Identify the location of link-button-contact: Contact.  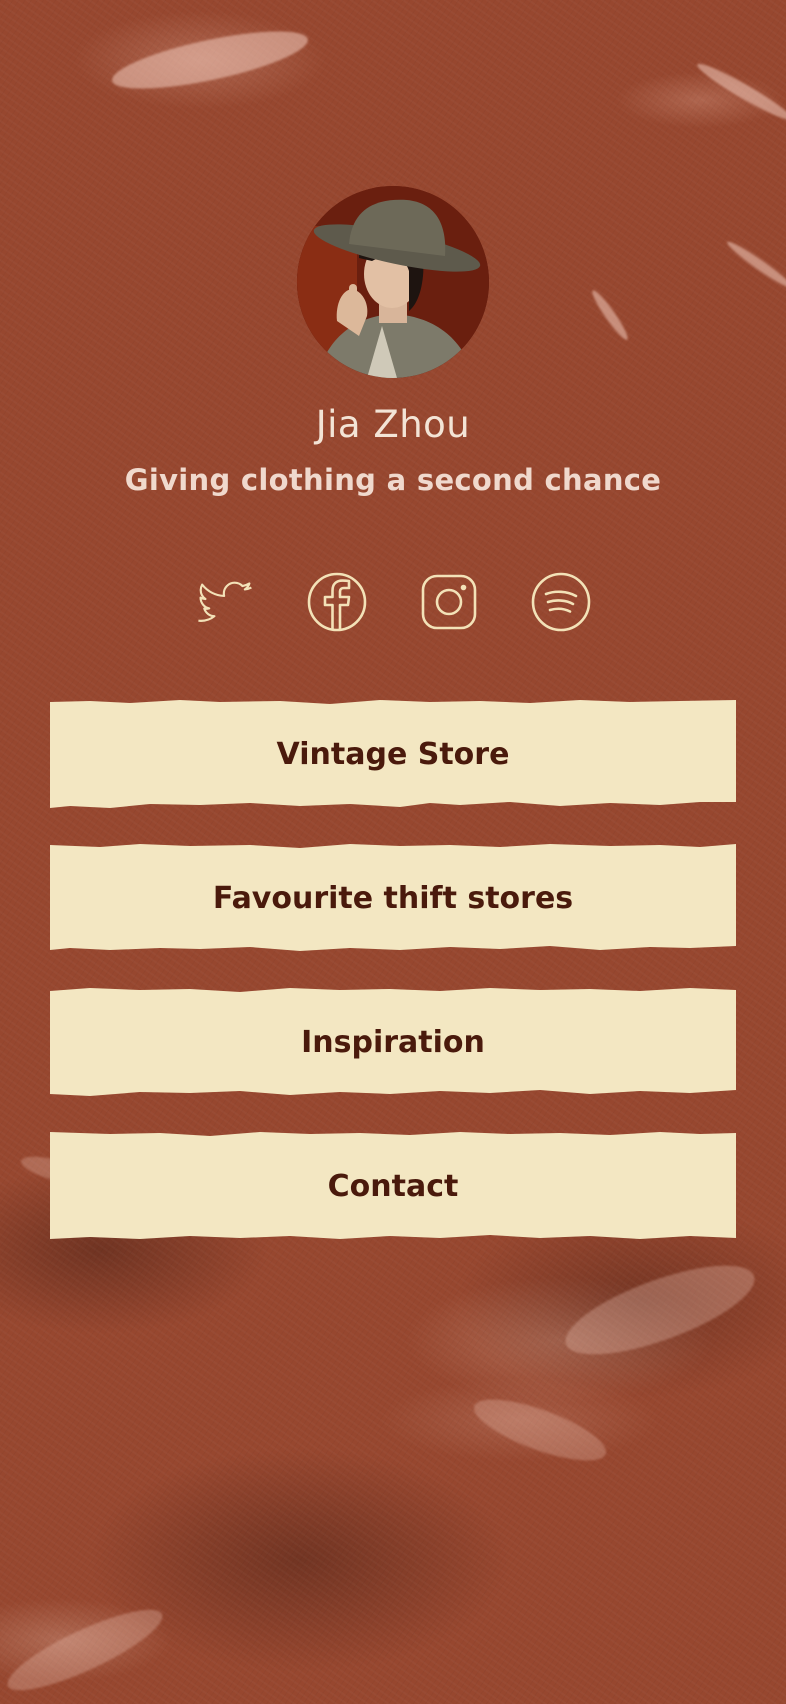
(393, 1186).